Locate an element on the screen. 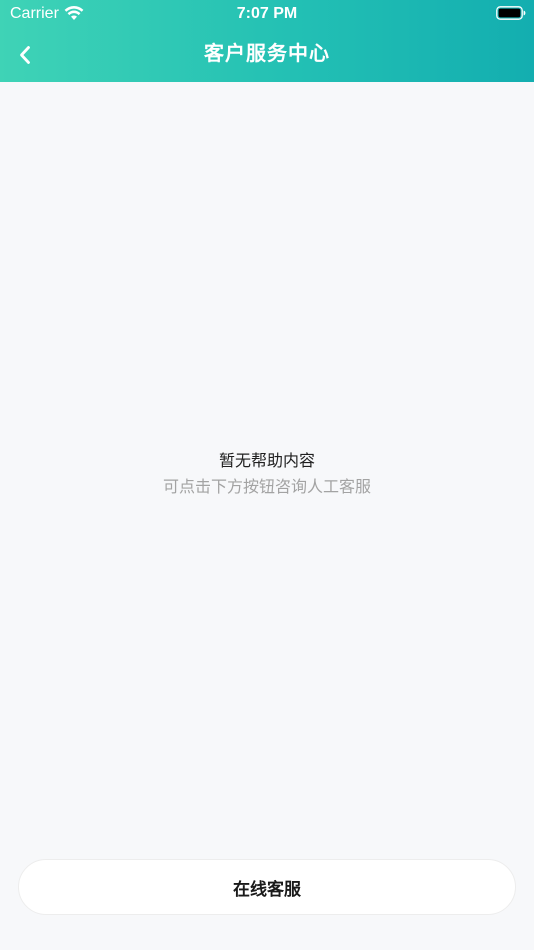 This screenshot has width=534, height=950. status-time: 7:07 PM is located at coordinates (267, 13).